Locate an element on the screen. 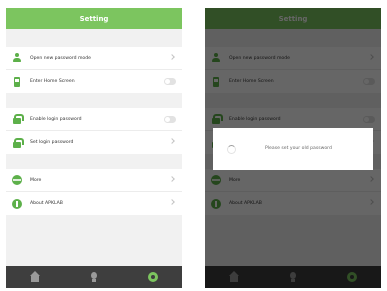 The height and width of the screenshot is (291, 387). setting-label: More is located at coordinates (36, 180).